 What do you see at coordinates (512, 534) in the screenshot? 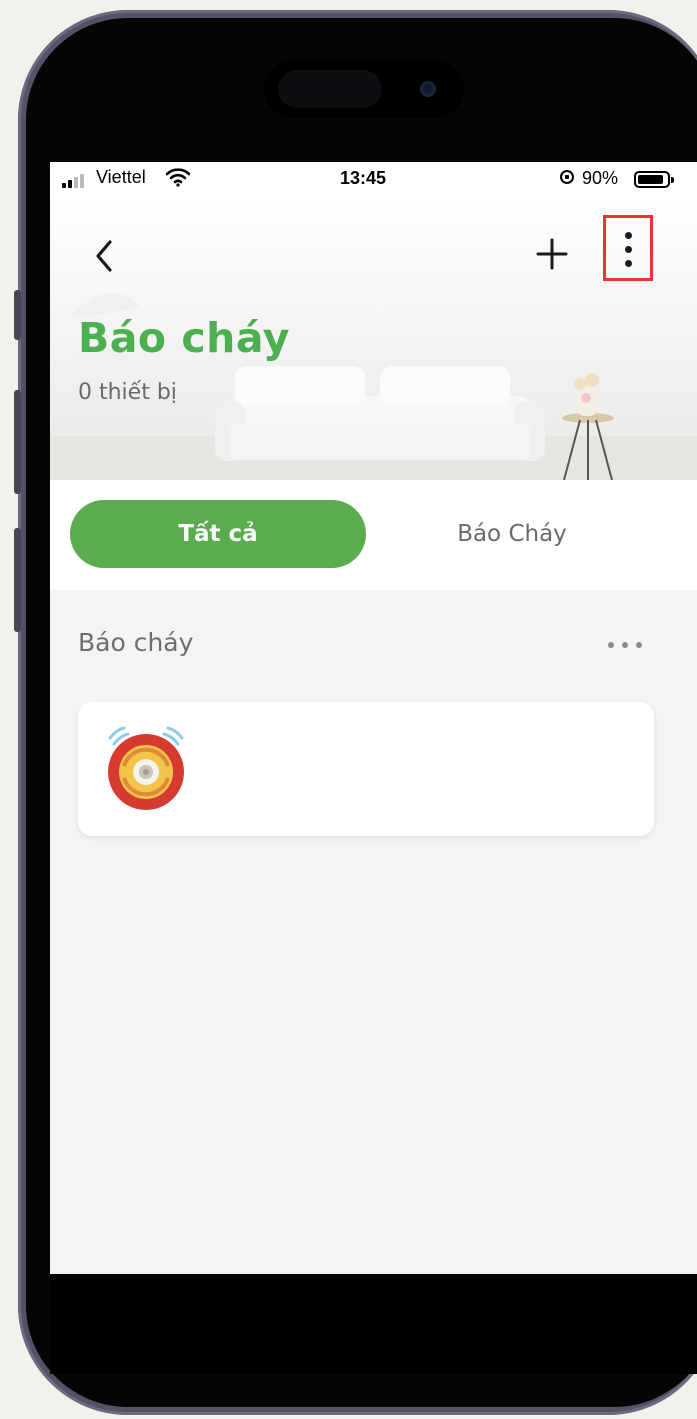
I see `tab-fire-alarm: Báo Cháy` at bounding box center [512, 534].